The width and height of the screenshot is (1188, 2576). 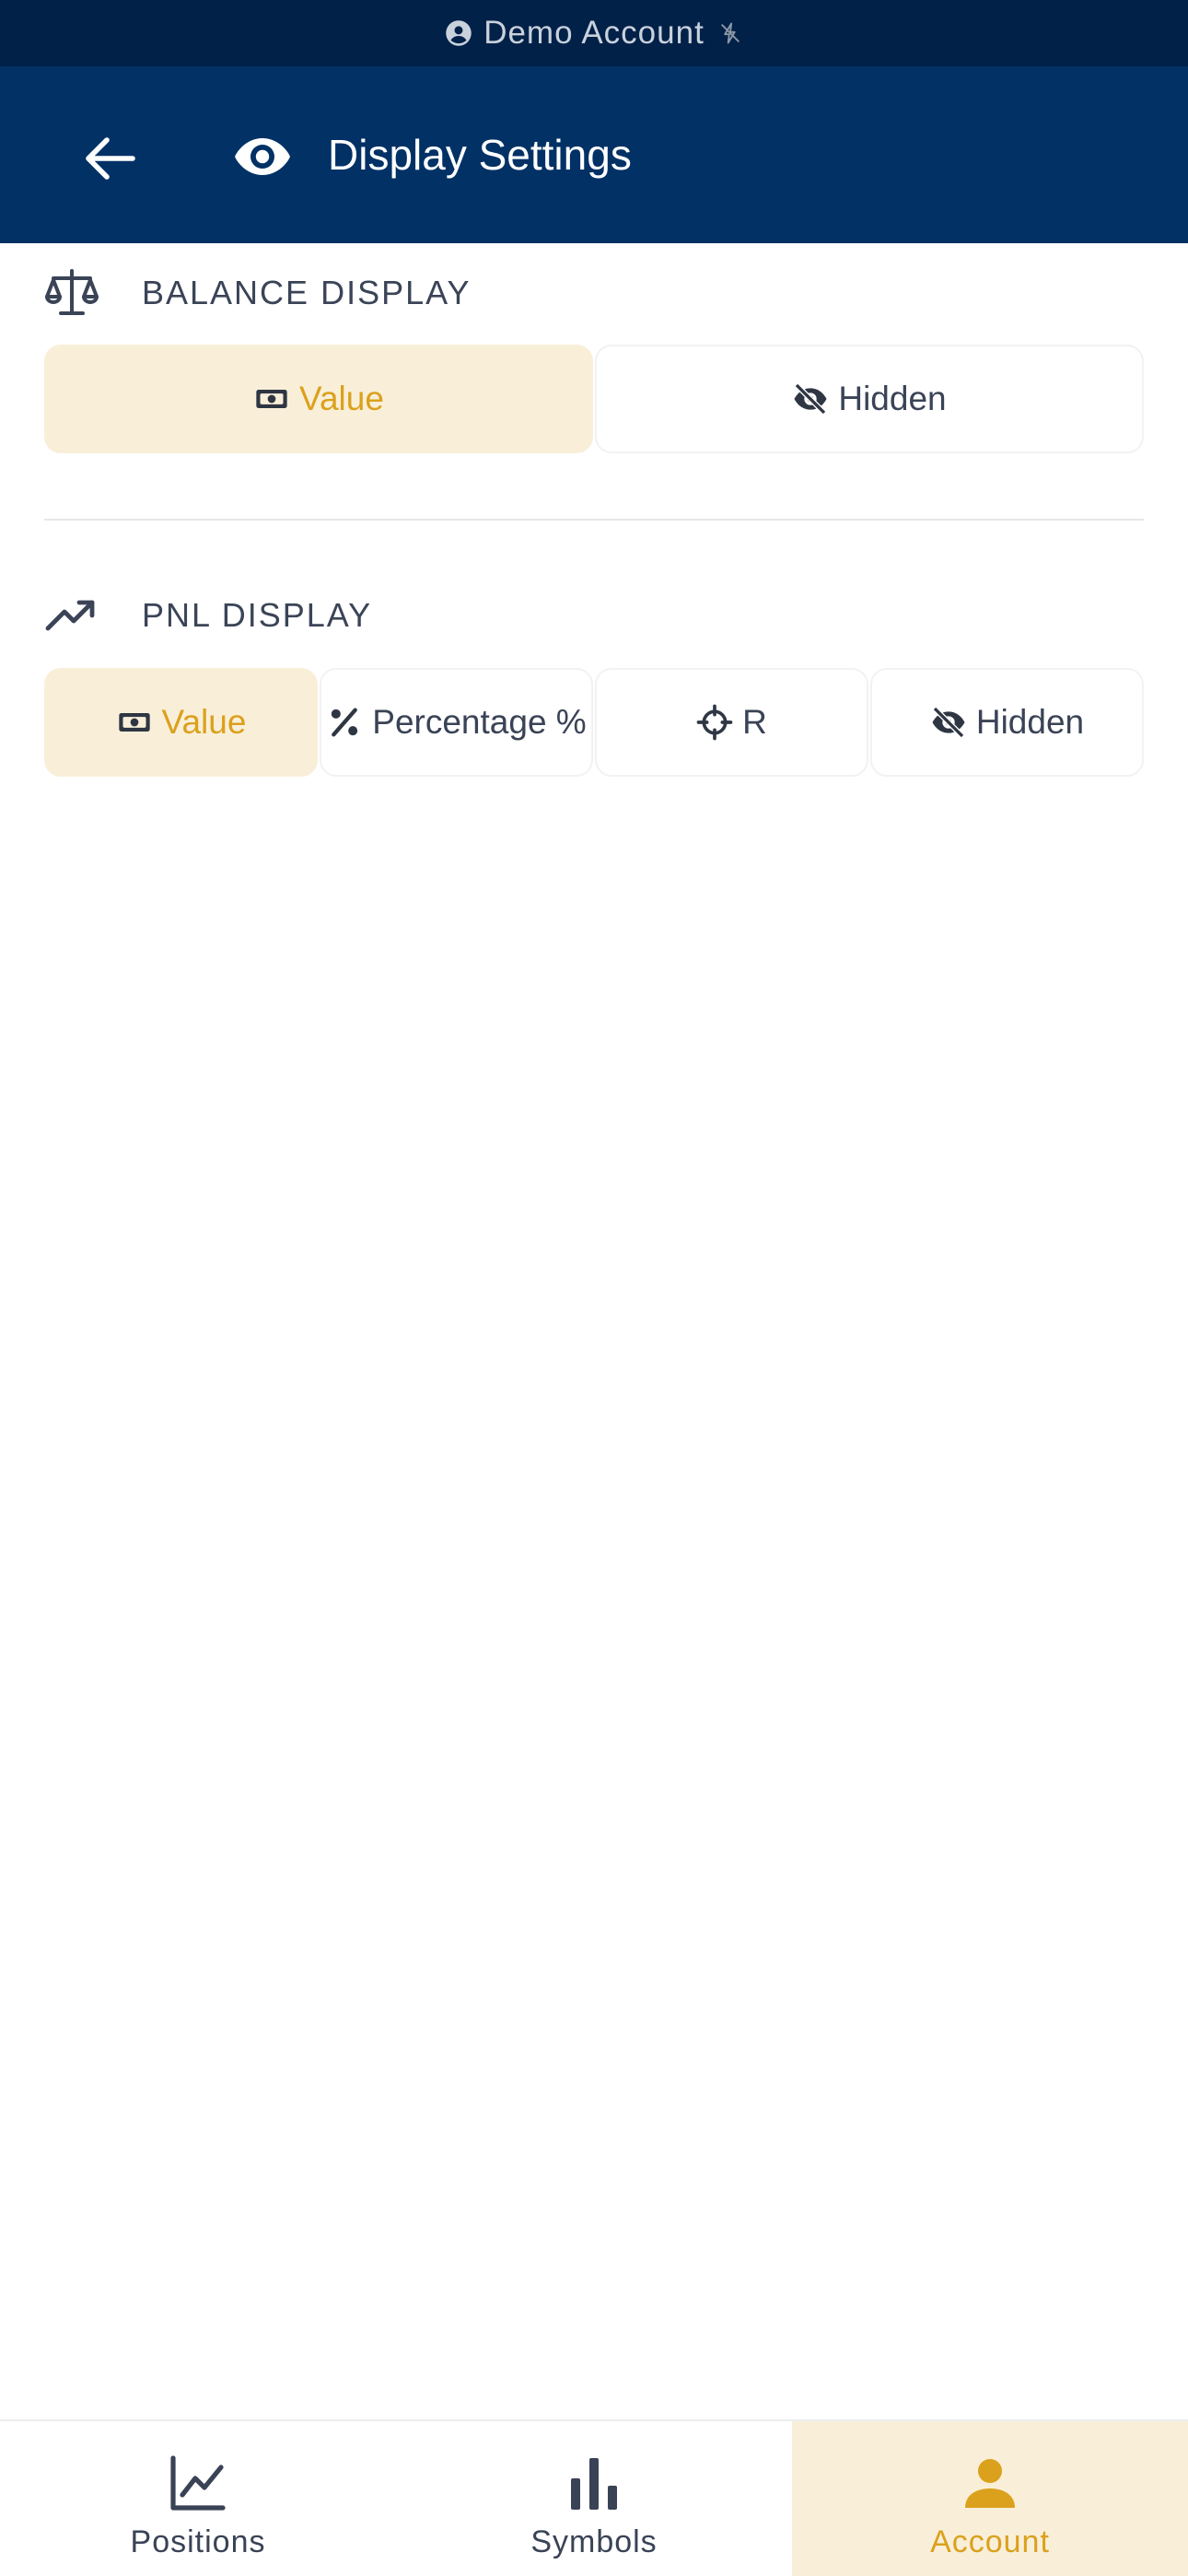 What do you see at coordinates (990, 2541) in the screenshot?
I see `nav-tab-account-label: Account` at bounding box center [990, 2541].